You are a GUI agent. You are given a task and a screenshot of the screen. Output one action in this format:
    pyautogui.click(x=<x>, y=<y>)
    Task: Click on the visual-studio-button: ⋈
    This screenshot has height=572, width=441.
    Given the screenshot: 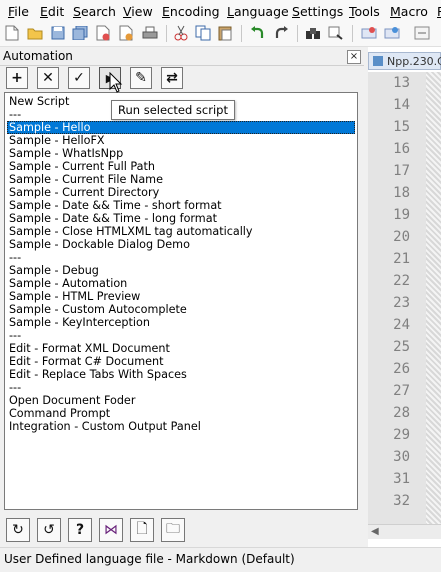 What is the action you would take?
    pyautogui.click(x=111, y=530)
    